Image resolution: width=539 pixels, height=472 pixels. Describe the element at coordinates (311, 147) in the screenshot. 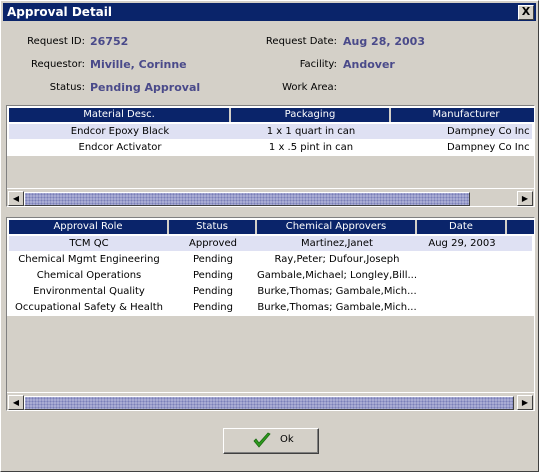

I see `materials-cell-packaging: 1 x .5 pint in can` at that location.